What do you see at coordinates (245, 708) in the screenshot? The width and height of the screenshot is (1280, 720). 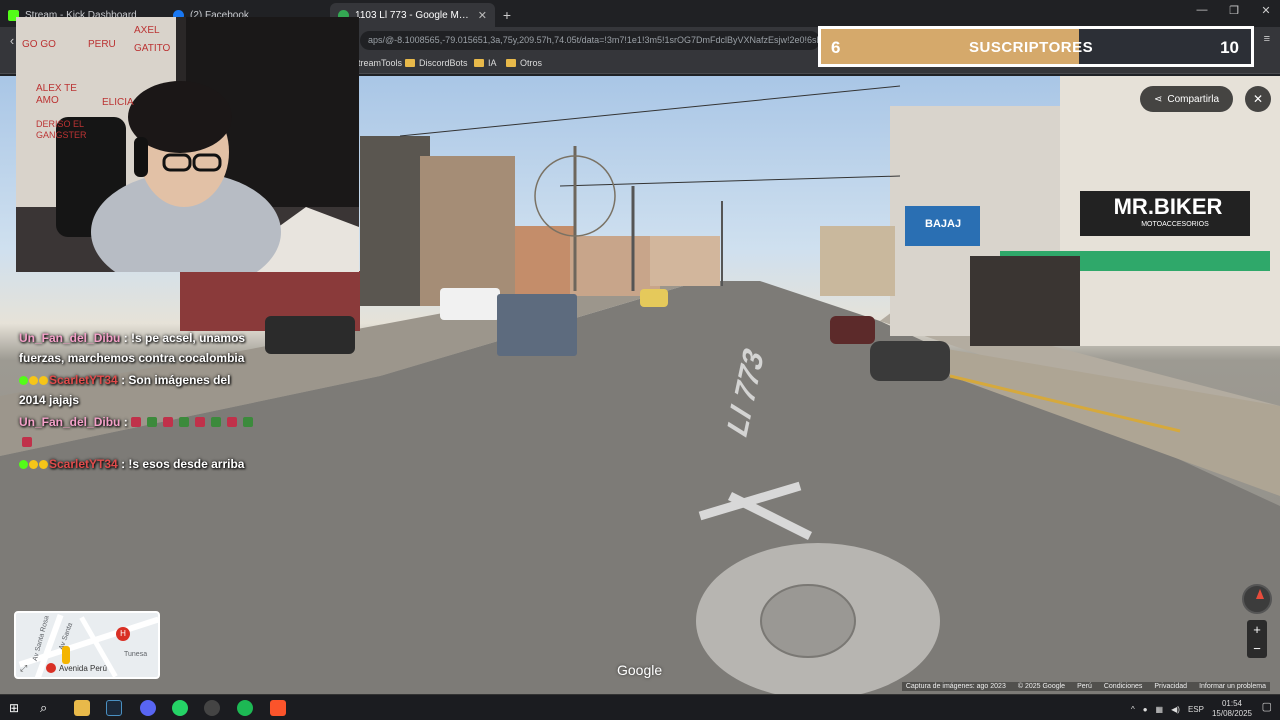 I see `spotify-icon` at bounding box center [245, 708].